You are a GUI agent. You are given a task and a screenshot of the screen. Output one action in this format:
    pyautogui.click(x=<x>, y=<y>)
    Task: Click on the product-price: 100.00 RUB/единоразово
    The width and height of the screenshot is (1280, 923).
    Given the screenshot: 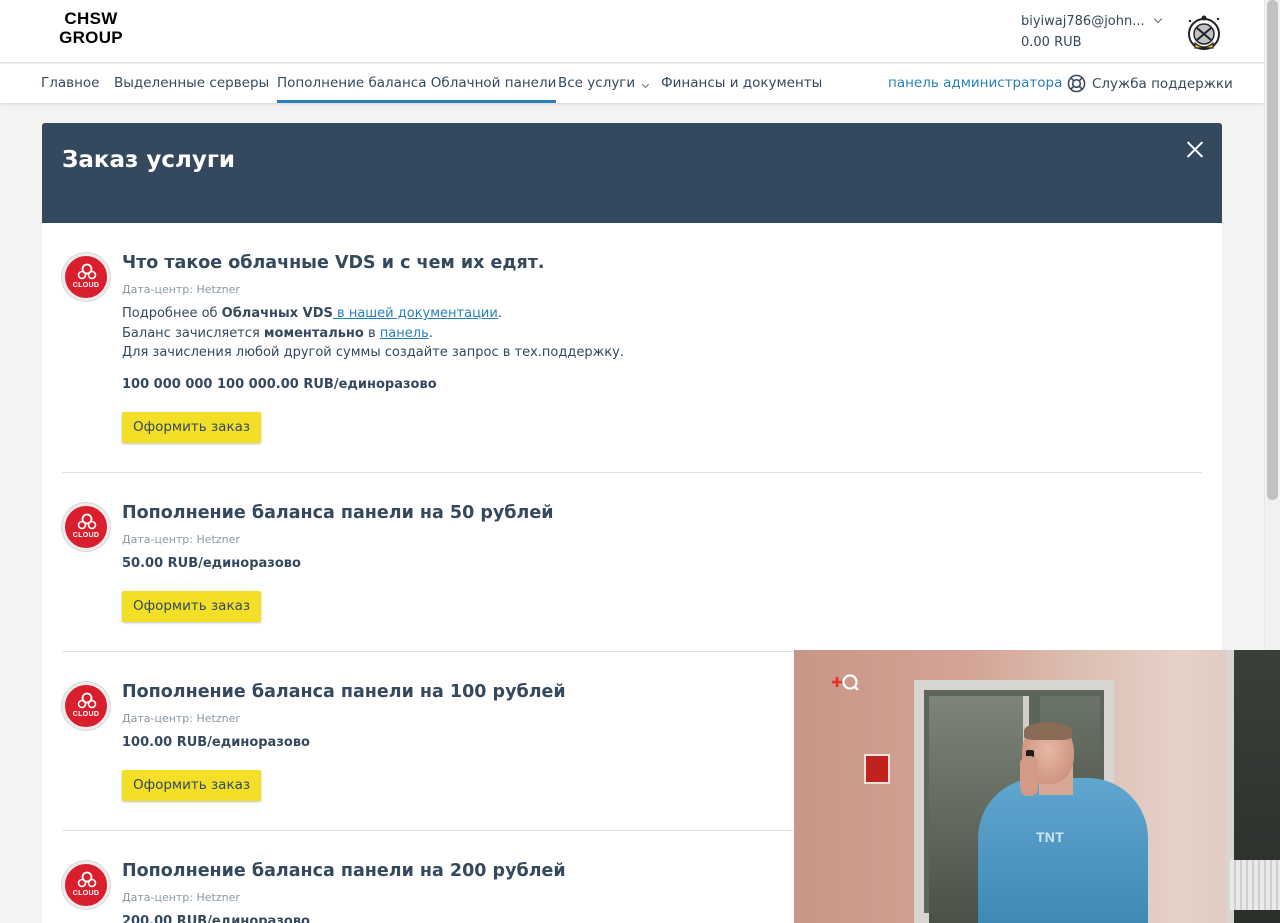 What is the action you would take?
    pyautogui.click(x=216, y=742)
    